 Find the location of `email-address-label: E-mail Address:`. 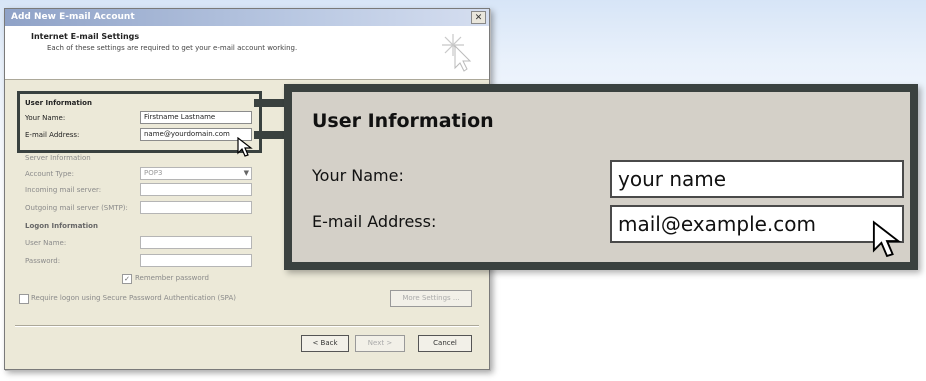

email-address-label: E-mail Address: is located at coordinates (52, 135).